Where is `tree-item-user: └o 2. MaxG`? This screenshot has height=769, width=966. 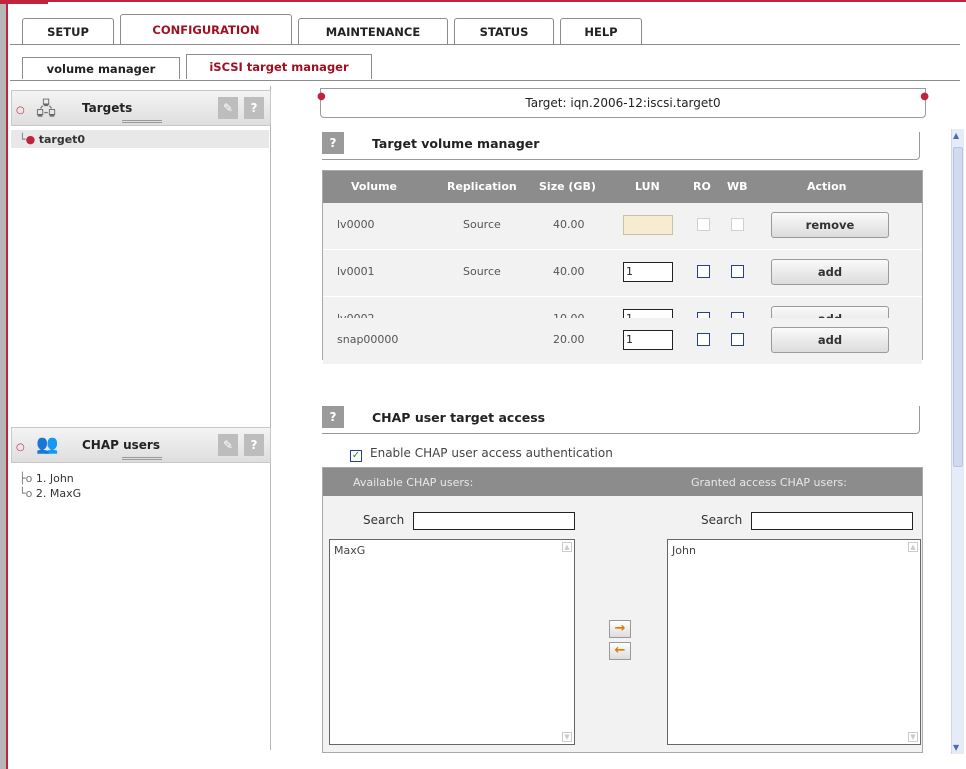
tree-item-user: └o 2. MaxG is located at coordinates (50, 493).